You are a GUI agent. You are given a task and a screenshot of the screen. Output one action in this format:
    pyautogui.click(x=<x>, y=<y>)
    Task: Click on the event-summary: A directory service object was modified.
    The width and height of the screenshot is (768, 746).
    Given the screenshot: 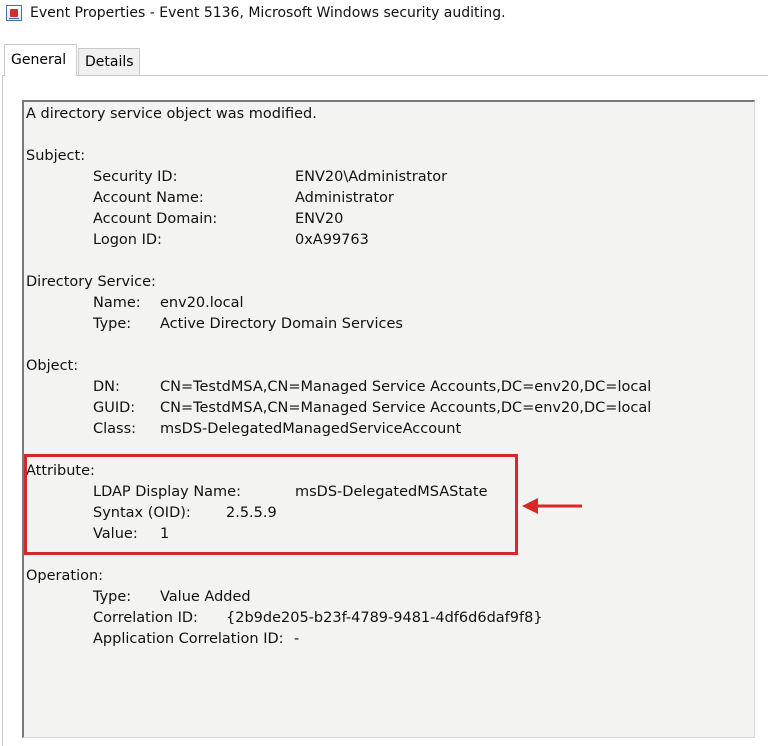 What is the action you would take?
    pyautogui.click(x=171, y=114)
    